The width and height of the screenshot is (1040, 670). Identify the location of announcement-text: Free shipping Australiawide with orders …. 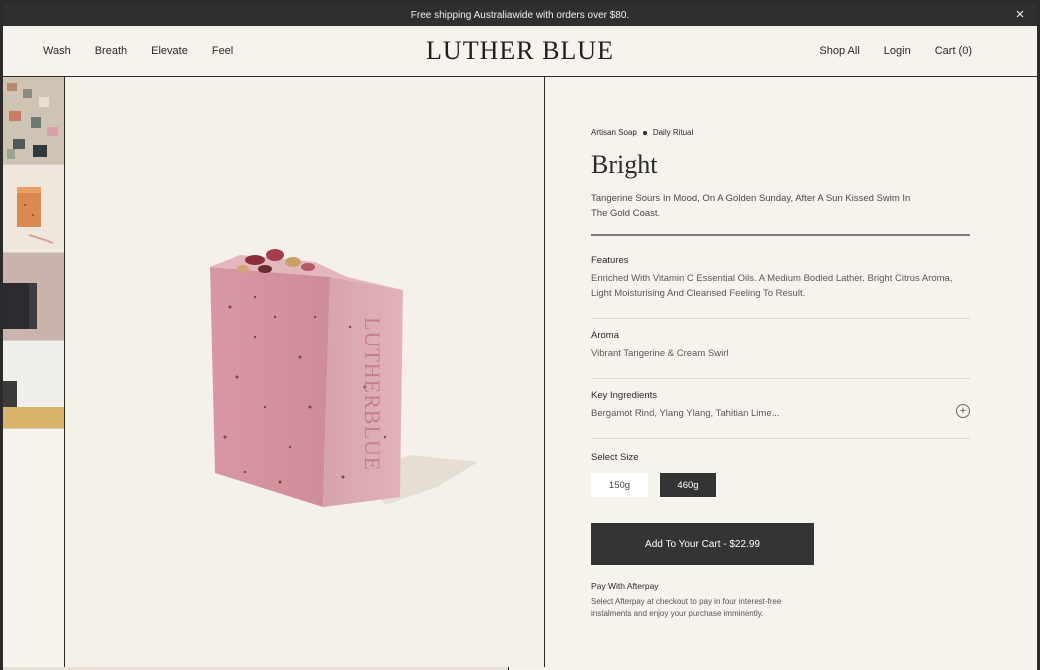
(520, 15).